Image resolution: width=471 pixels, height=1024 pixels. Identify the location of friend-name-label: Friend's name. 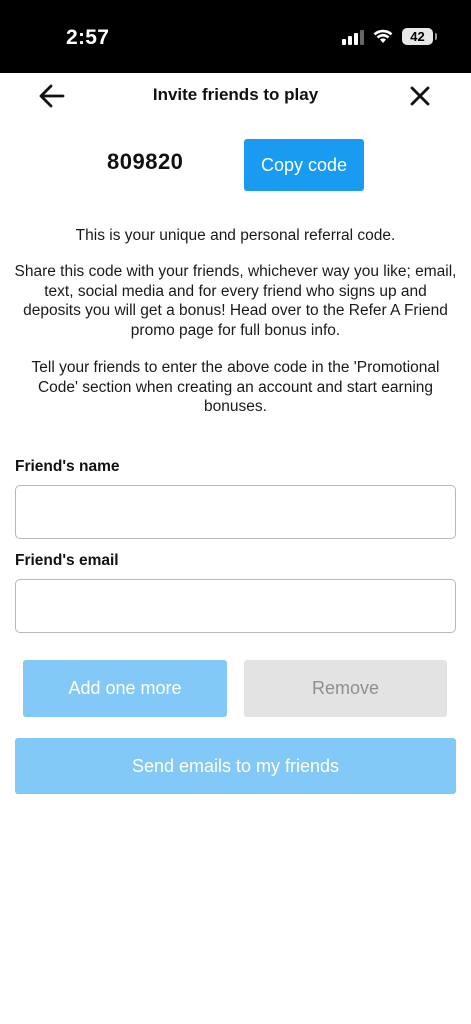
(67, 466).